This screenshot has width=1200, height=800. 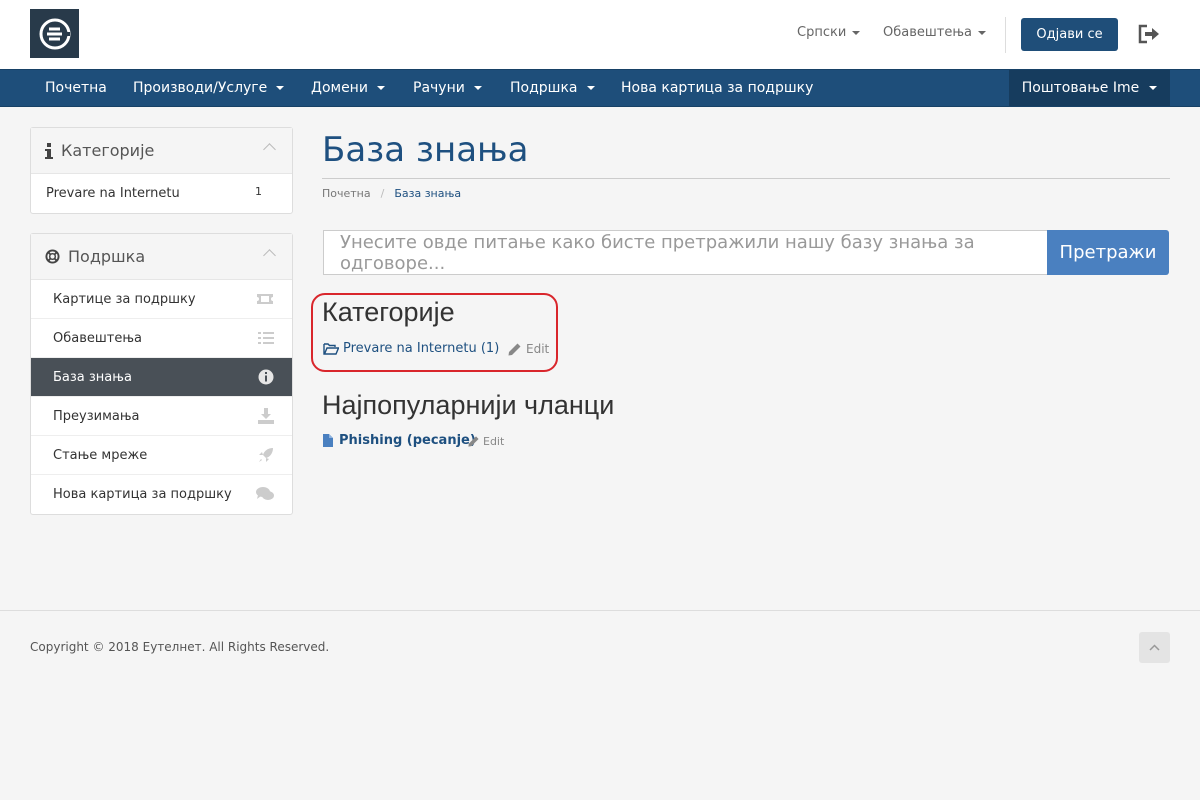 I want to click on sidebar-item-network-status: Стање мреже, so click(x=161, y=455).